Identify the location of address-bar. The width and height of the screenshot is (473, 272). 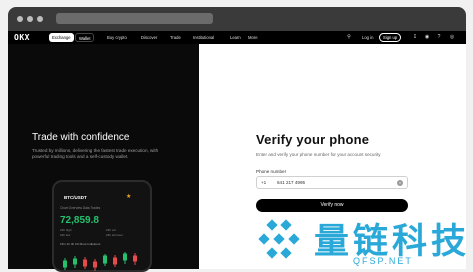
(134, 18).